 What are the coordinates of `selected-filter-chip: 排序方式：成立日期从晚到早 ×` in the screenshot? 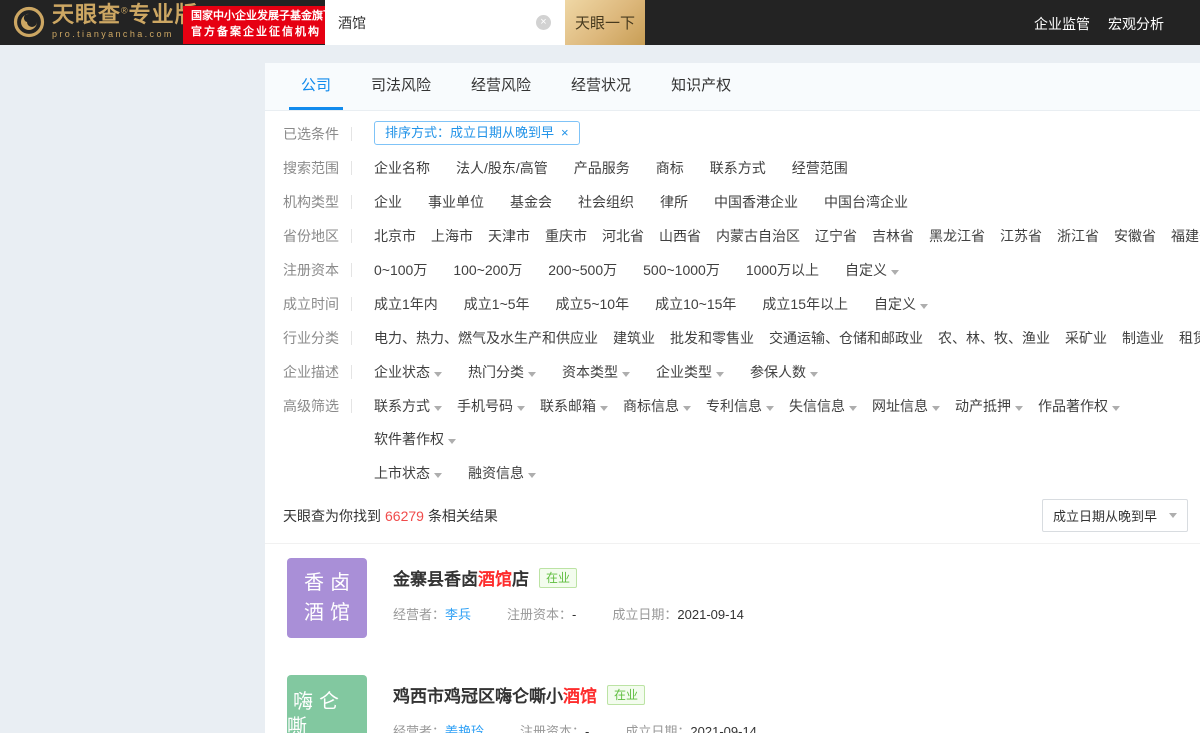 It's located at (477, 133).